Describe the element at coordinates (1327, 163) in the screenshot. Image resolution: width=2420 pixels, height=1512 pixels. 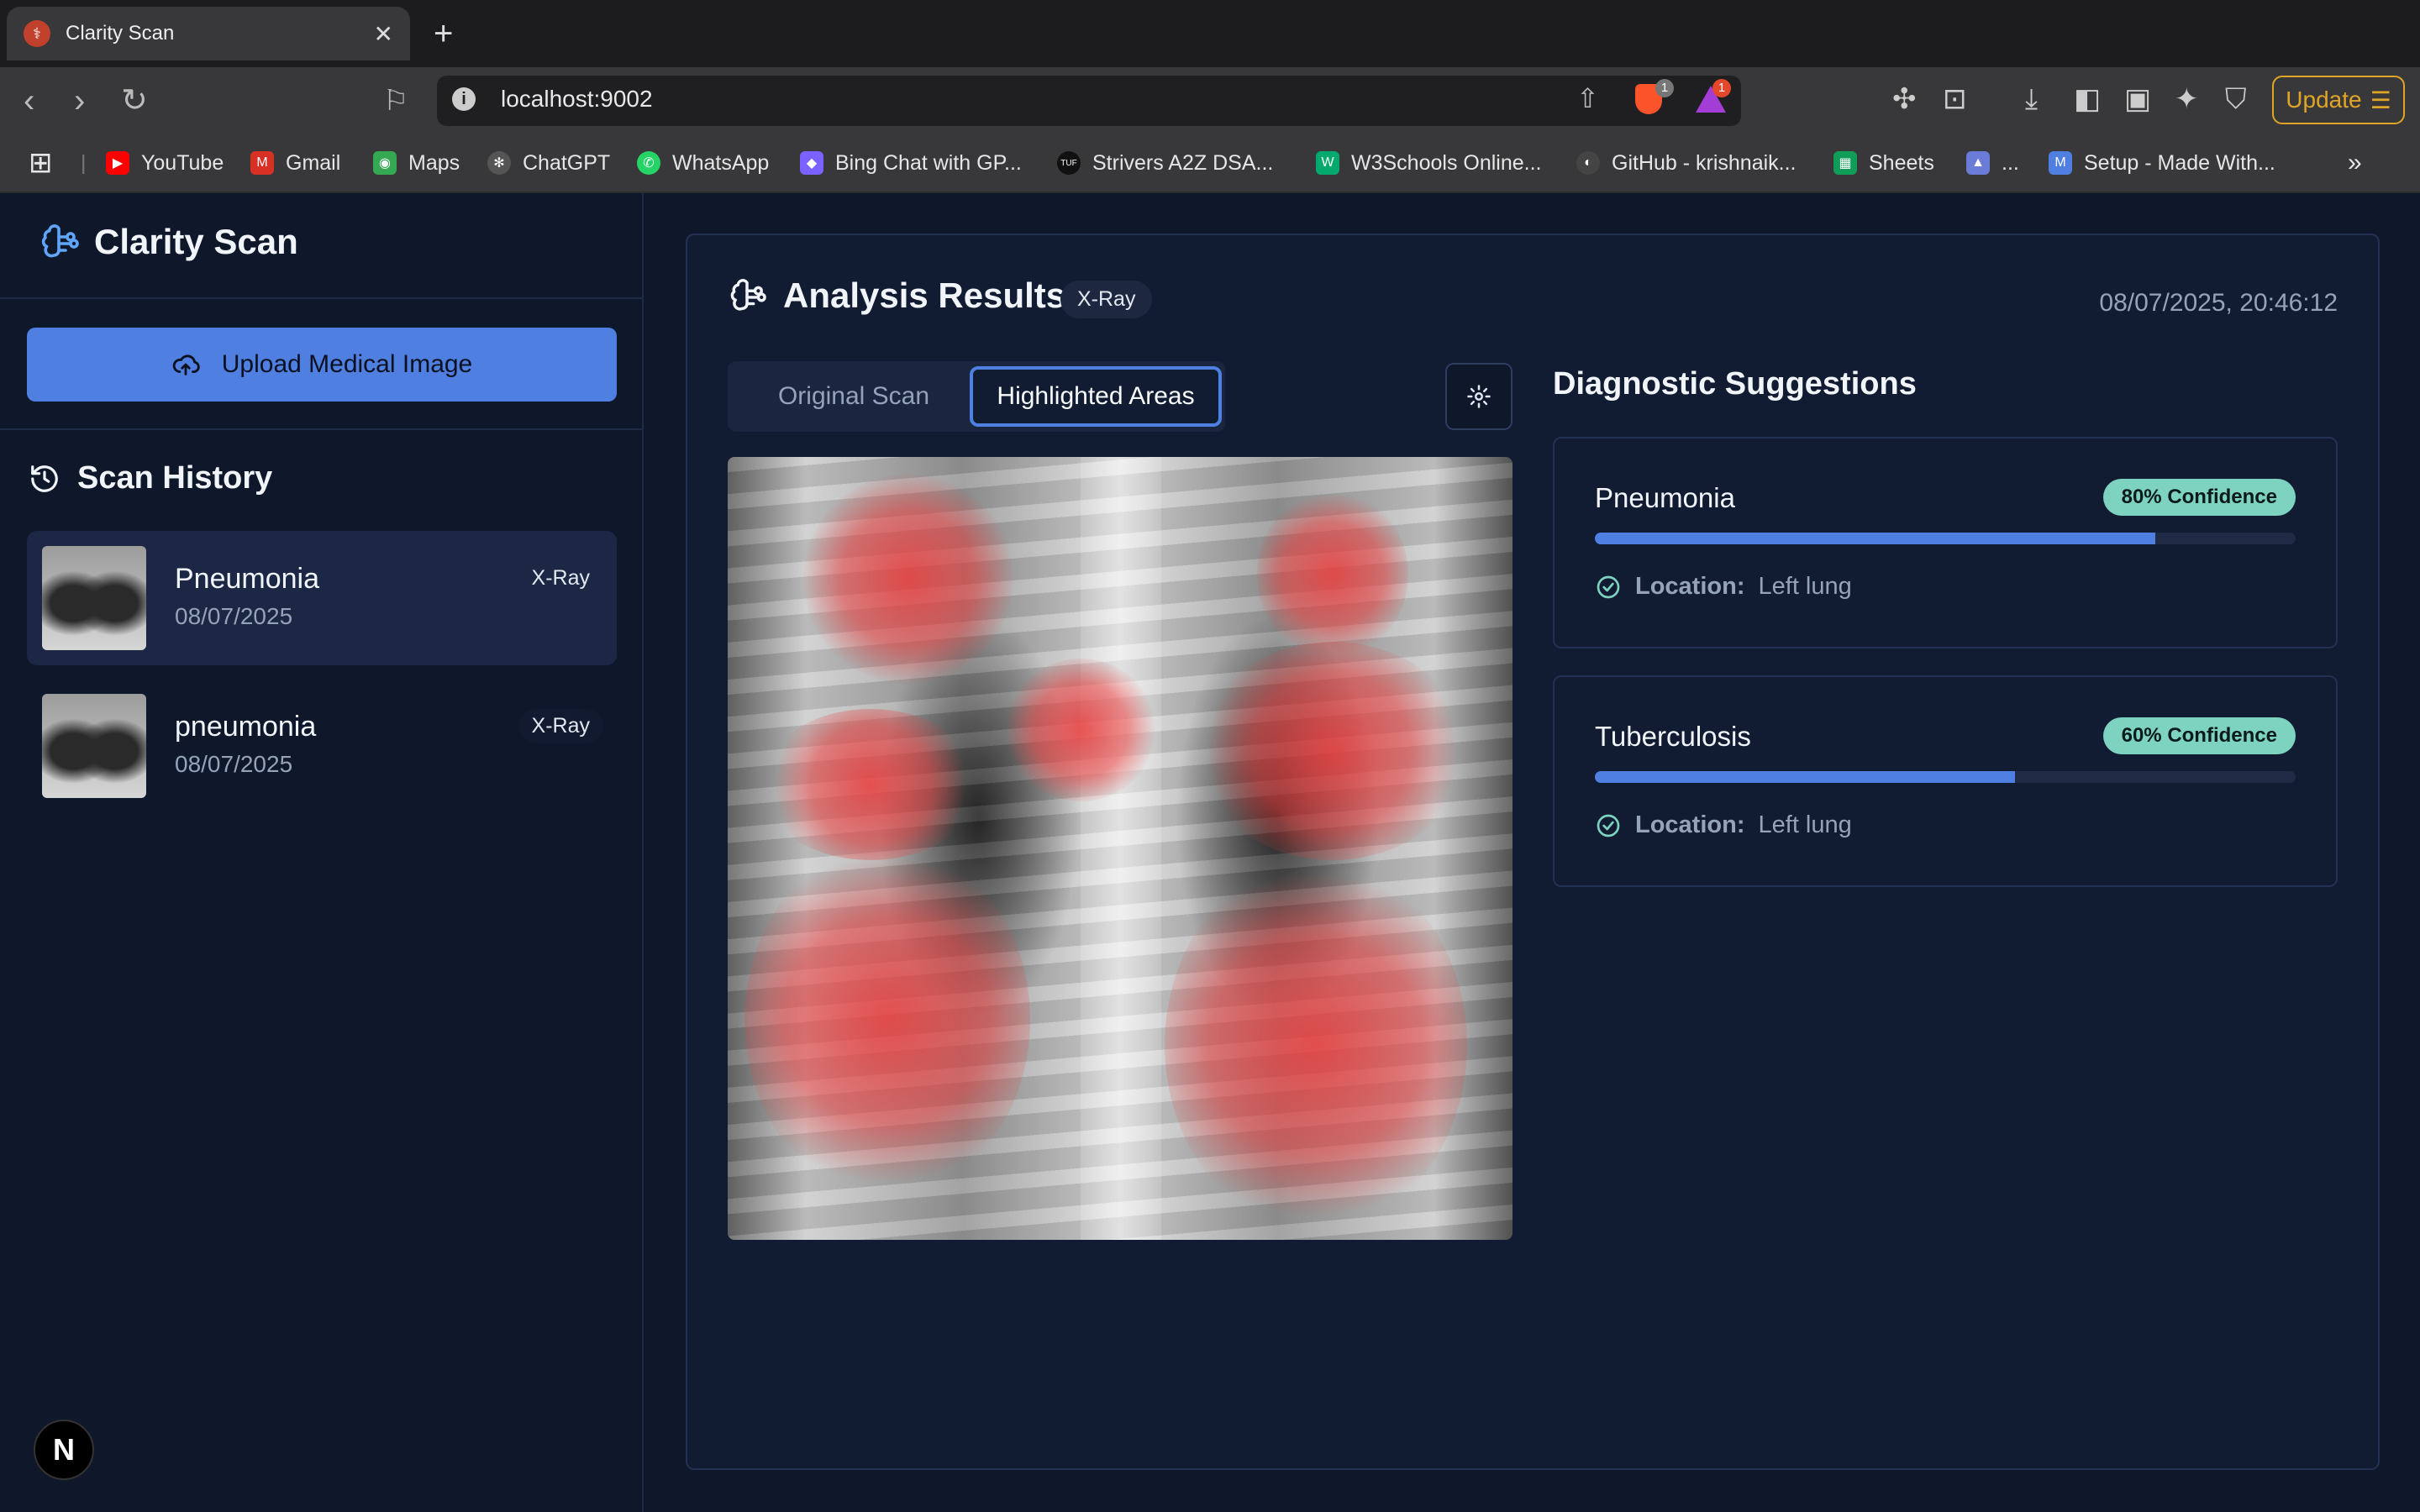
I see `w3schools-icon: W` at that location.